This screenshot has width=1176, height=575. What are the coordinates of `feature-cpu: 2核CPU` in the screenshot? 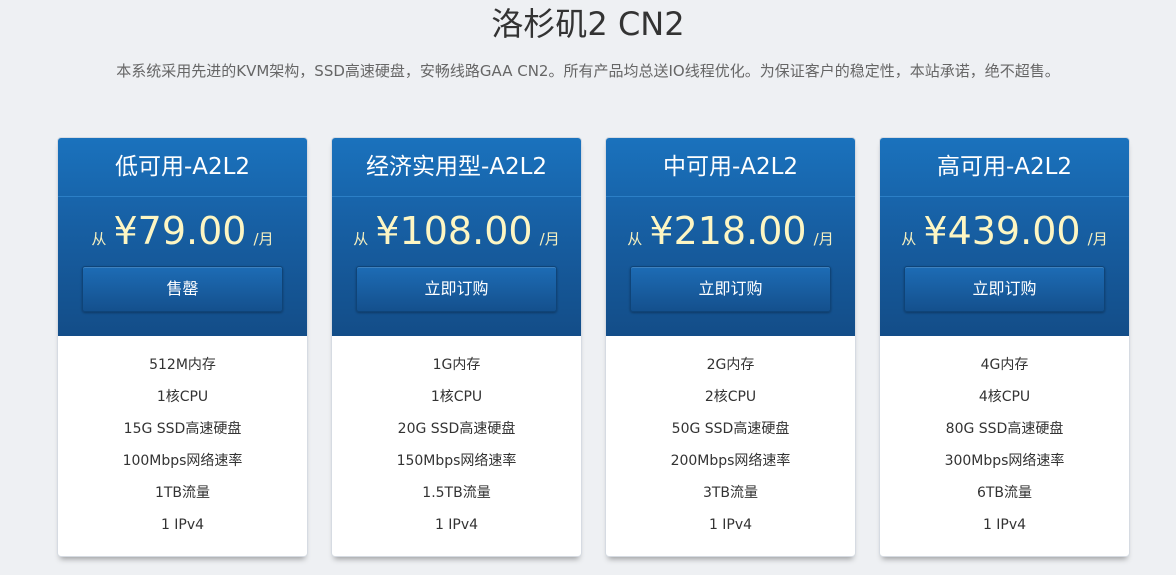 It's located at (730, 397).